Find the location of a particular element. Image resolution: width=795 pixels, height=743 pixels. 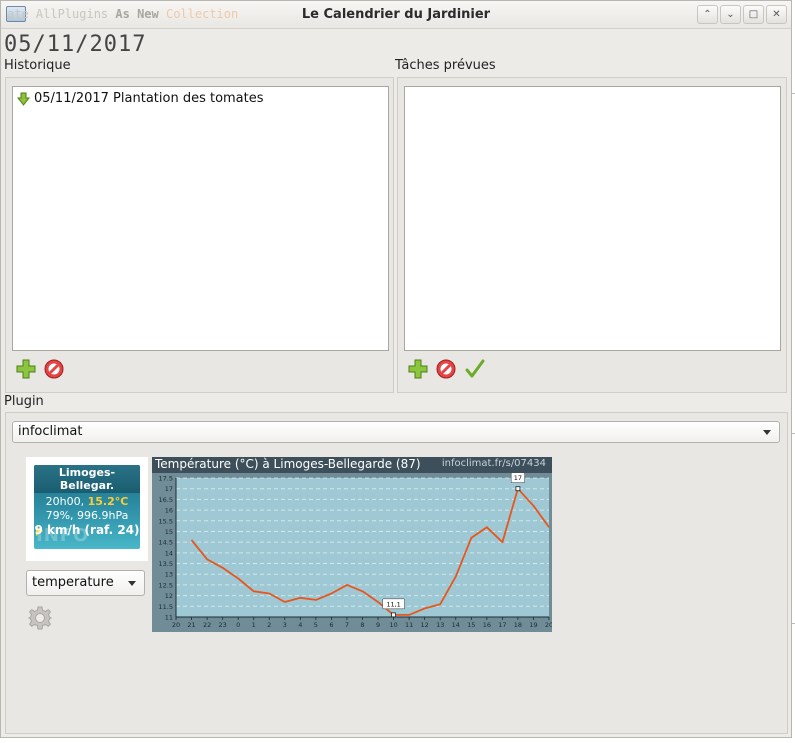

window-title: Le Calendrier du Jardinier is located at coordinates (396, 14).